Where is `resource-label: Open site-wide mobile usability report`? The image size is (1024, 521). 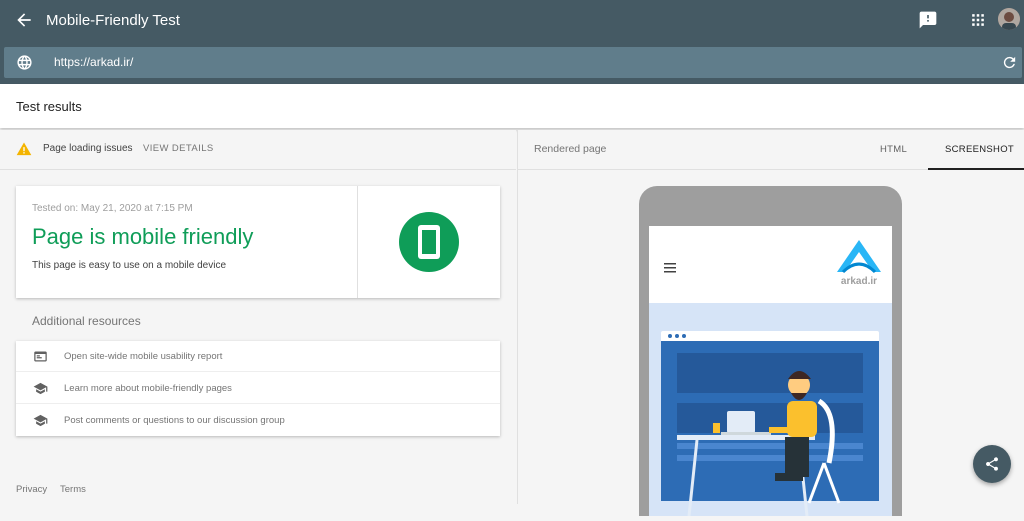
resource-label: Open site-wide mobile usability report is located at coordinates (143, 356).